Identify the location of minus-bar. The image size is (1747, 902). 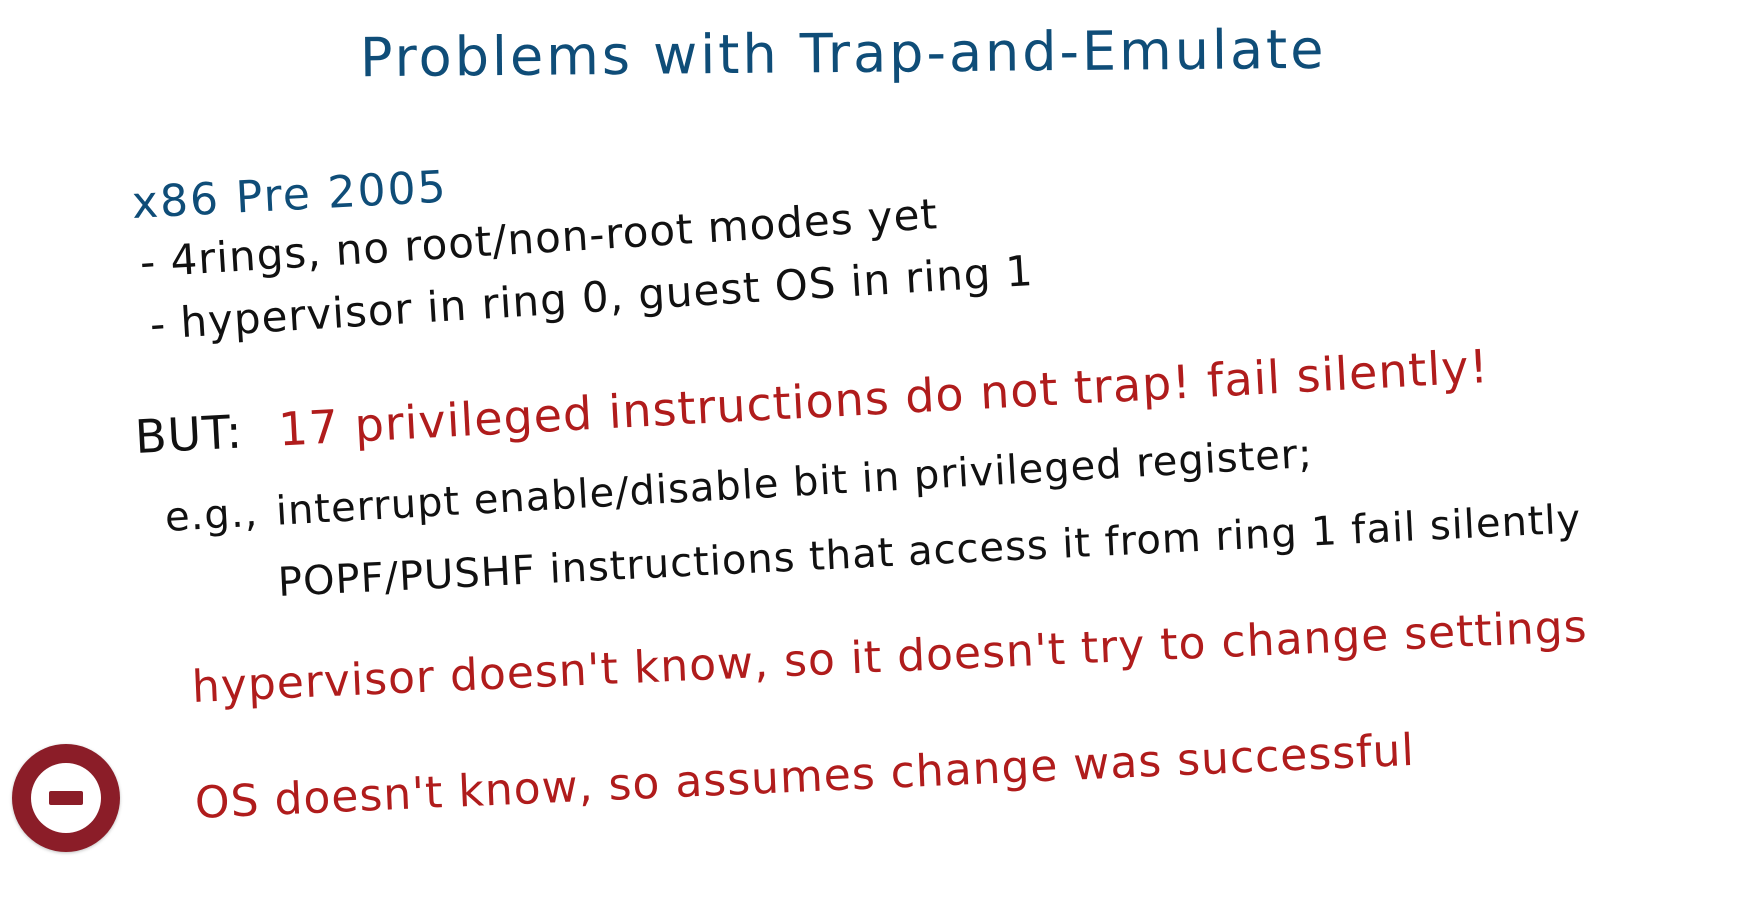
(66, 798).